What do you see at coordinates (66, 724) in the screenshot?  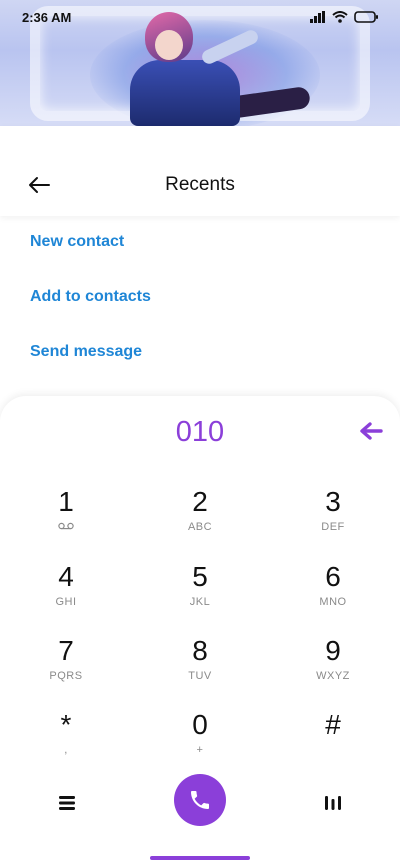 I see `key-digit: *` at bounding box center [66, 724].